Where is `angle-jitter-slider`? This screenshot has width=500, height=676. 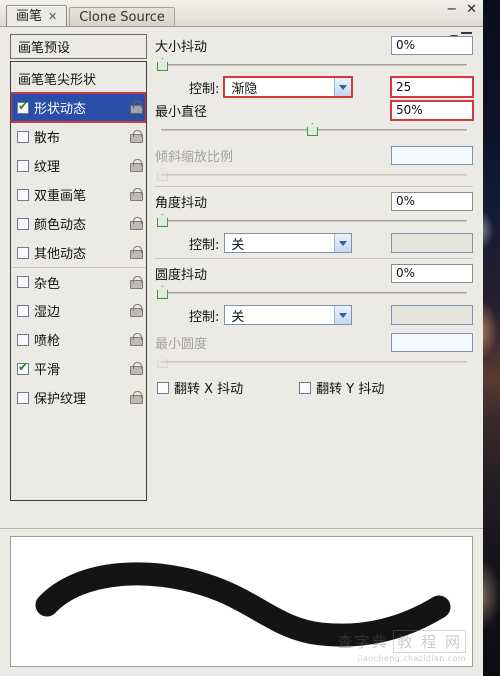
angle-jitter-slider is located at coordinates (315, 221).